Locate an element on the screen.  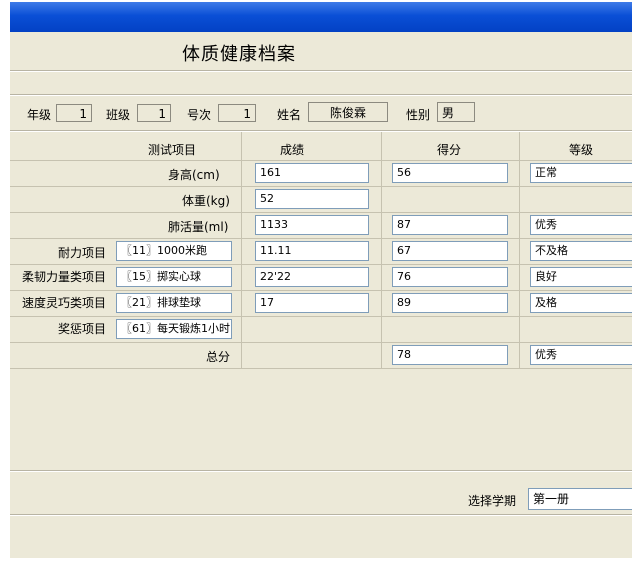
title-bar is located at coordinates (321, 17).